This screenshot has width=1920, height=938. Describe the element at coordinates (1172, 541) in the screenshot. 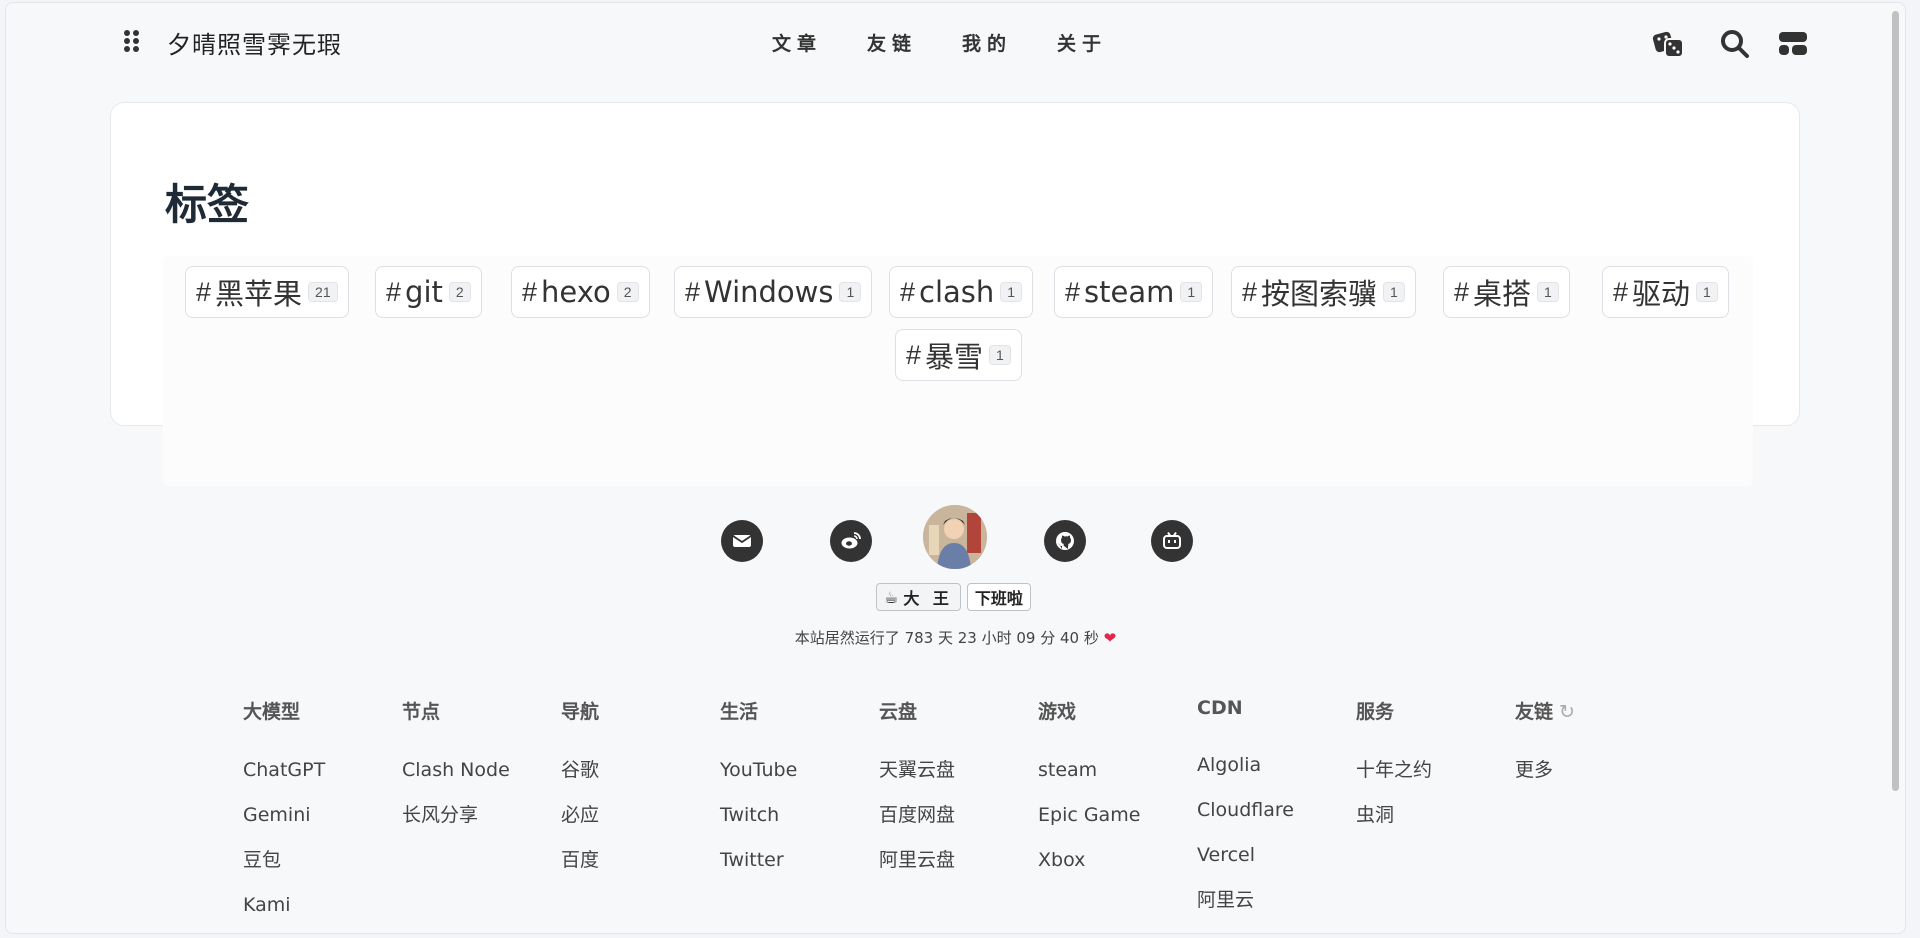

I see `bilibili-icon` at that location.